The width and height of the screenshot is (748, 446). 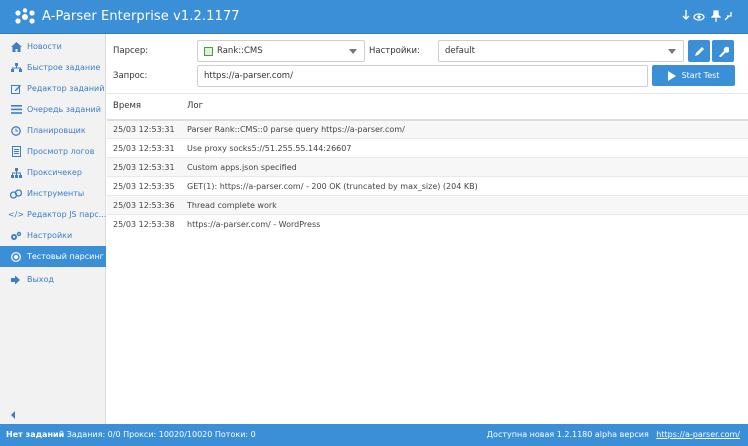 What do you see at coordinates (65, 256) in the screenshot?
I see `sidebar-item-label: Тестовый парсинг` at bounding box center [65, 256].